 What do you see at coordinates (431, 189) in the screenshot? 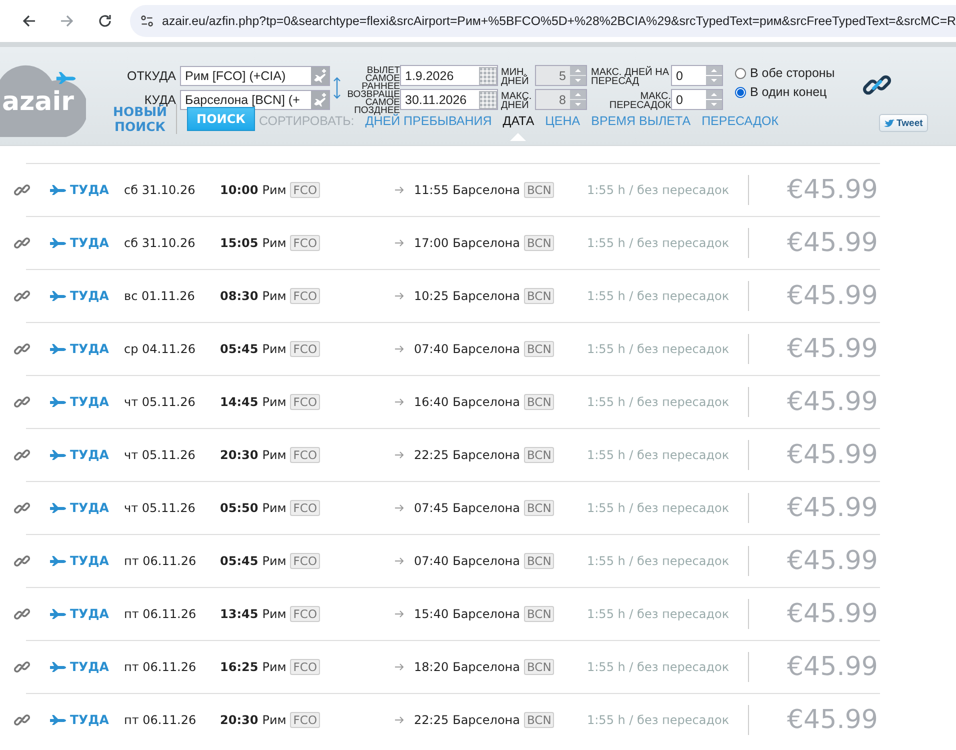
I see `arrival-time: 11:55` at bounding box center [431, 189].